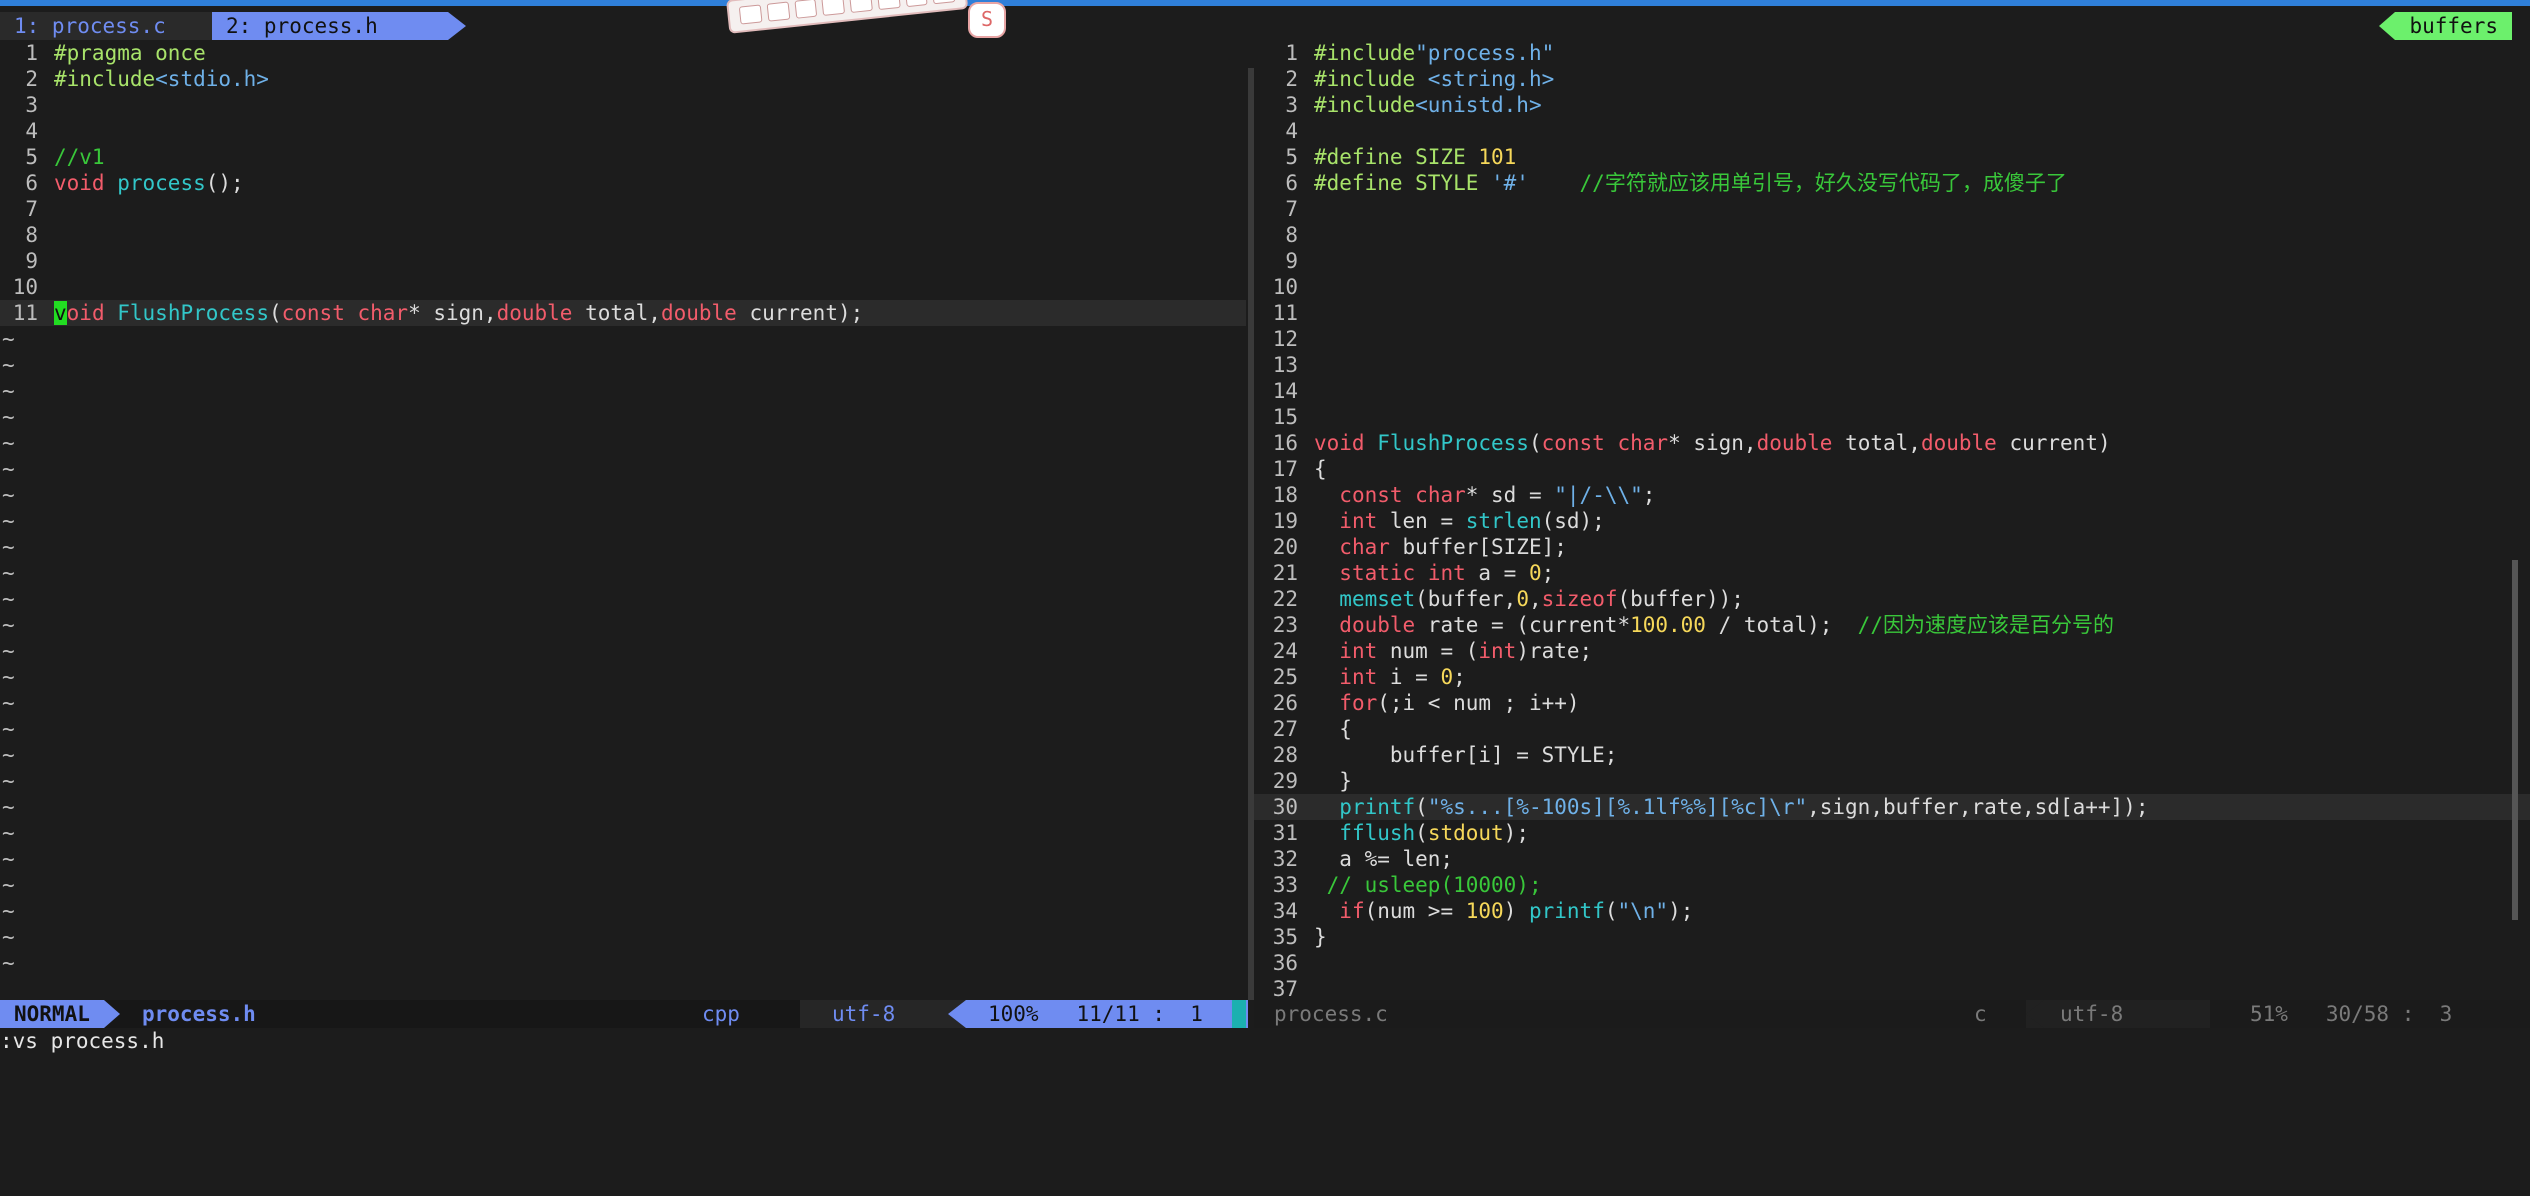 Image resolution: width=2530 pixels, height=1196 pixels. What do you see at coordinates (212, 79) in the screenshot?
I see `code-token: <stdio.h>` at bounding box center [212, 79].